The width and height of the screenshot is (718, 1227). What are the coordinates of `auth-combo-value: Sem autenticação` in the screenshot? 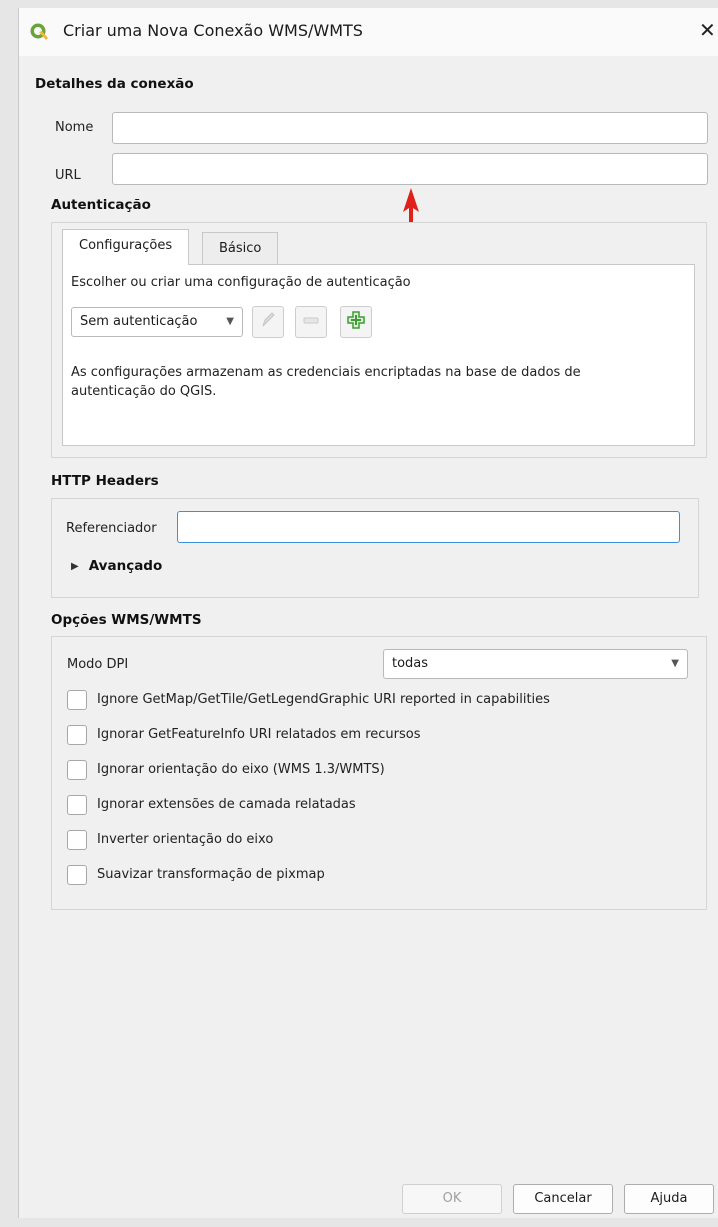 It's located at (139, 321).